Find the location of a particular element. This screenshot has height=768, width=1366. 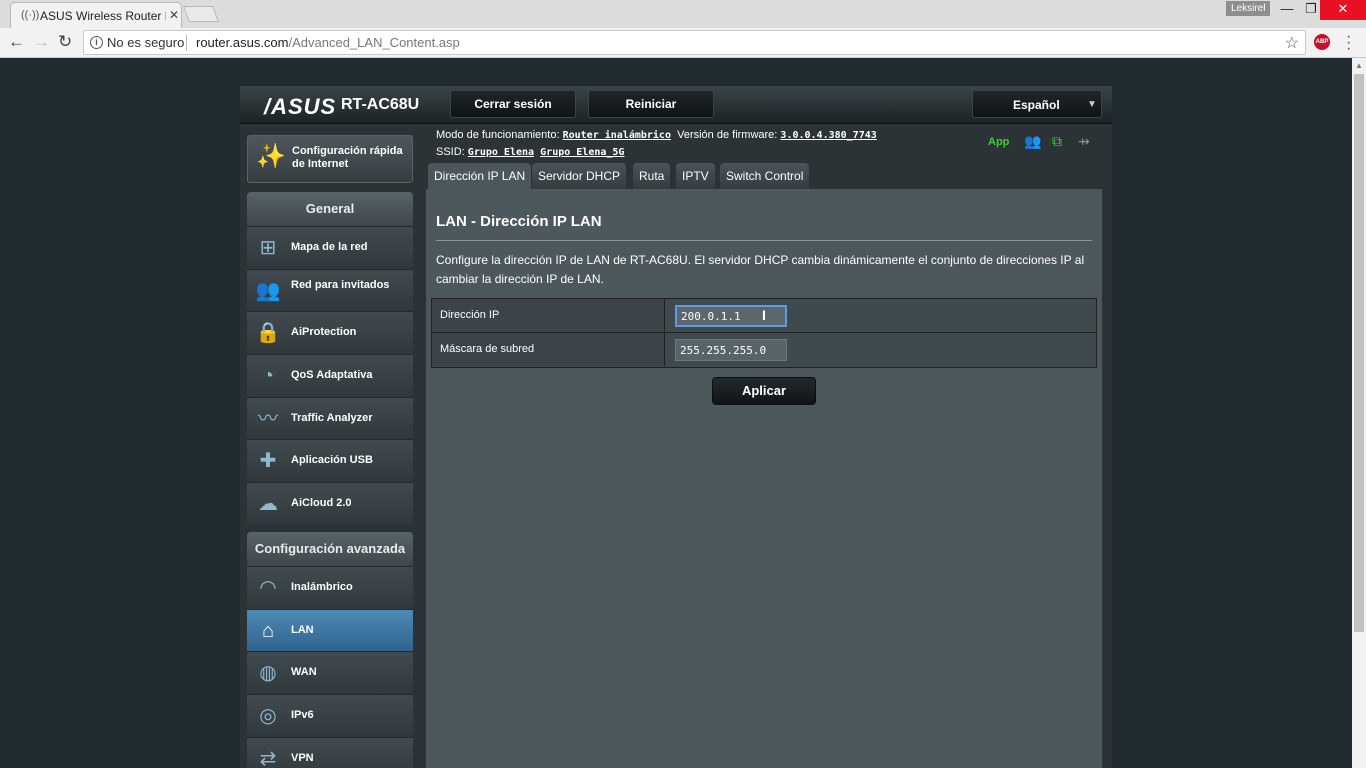

sidebar-general-title: General is located at coordinates (330, 209).